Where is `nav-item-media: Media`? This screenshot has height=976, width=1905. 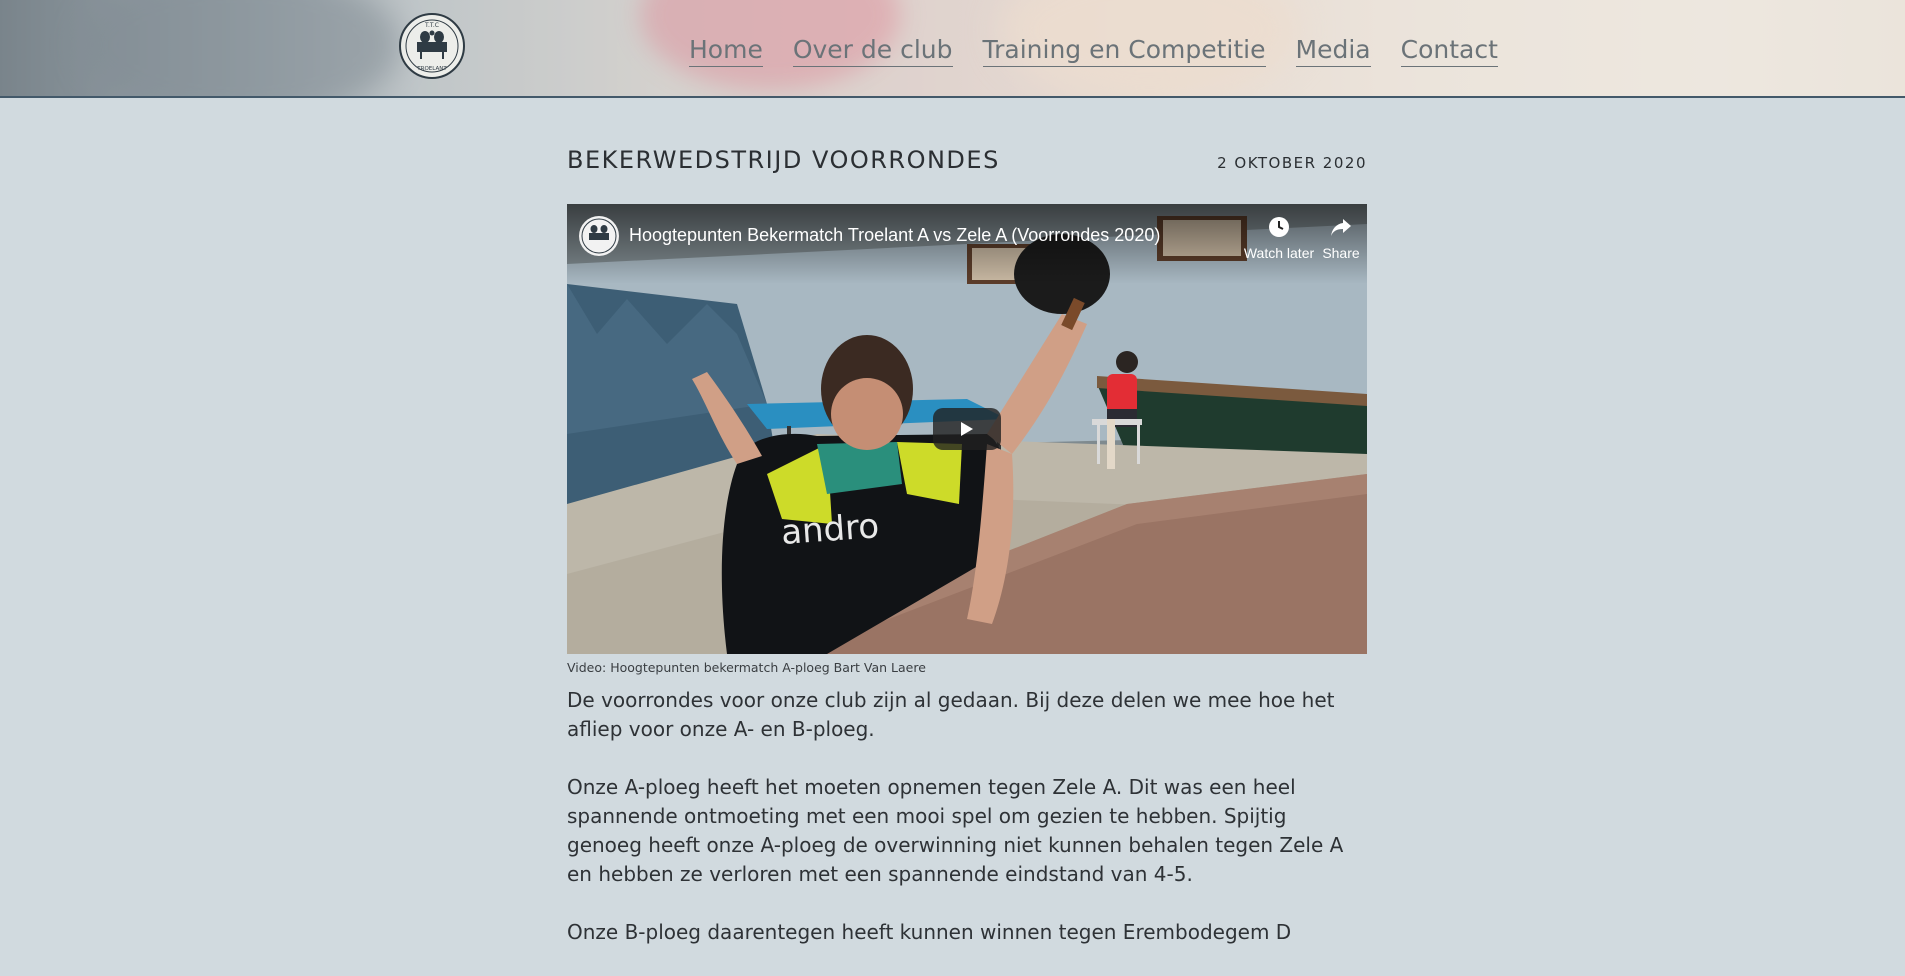 nav-item-media: Media is located at coordinates (1333, 50).